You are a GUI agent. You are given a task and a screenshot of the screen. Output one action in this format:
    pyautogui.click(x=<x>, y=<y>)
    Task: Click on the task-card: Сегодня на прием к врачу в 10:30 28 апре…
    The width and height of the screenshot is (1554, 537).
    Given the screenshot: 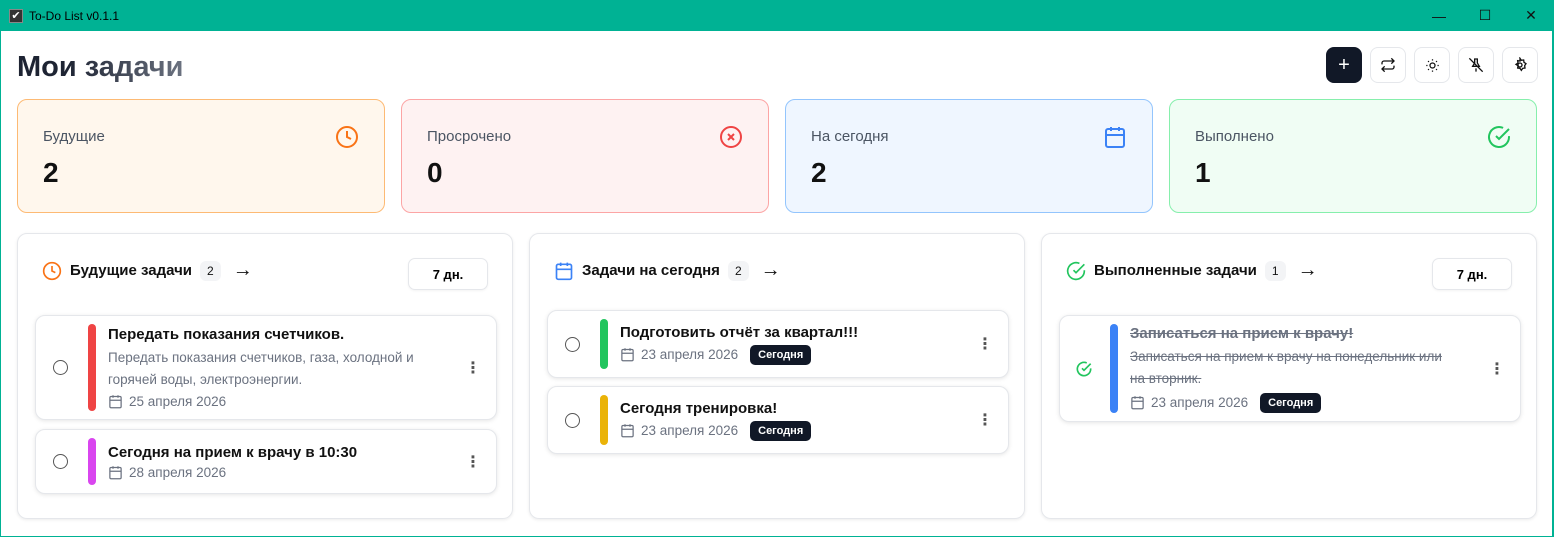 What is the action you would take?
    pyautogui.click(x=266, y=461)
    